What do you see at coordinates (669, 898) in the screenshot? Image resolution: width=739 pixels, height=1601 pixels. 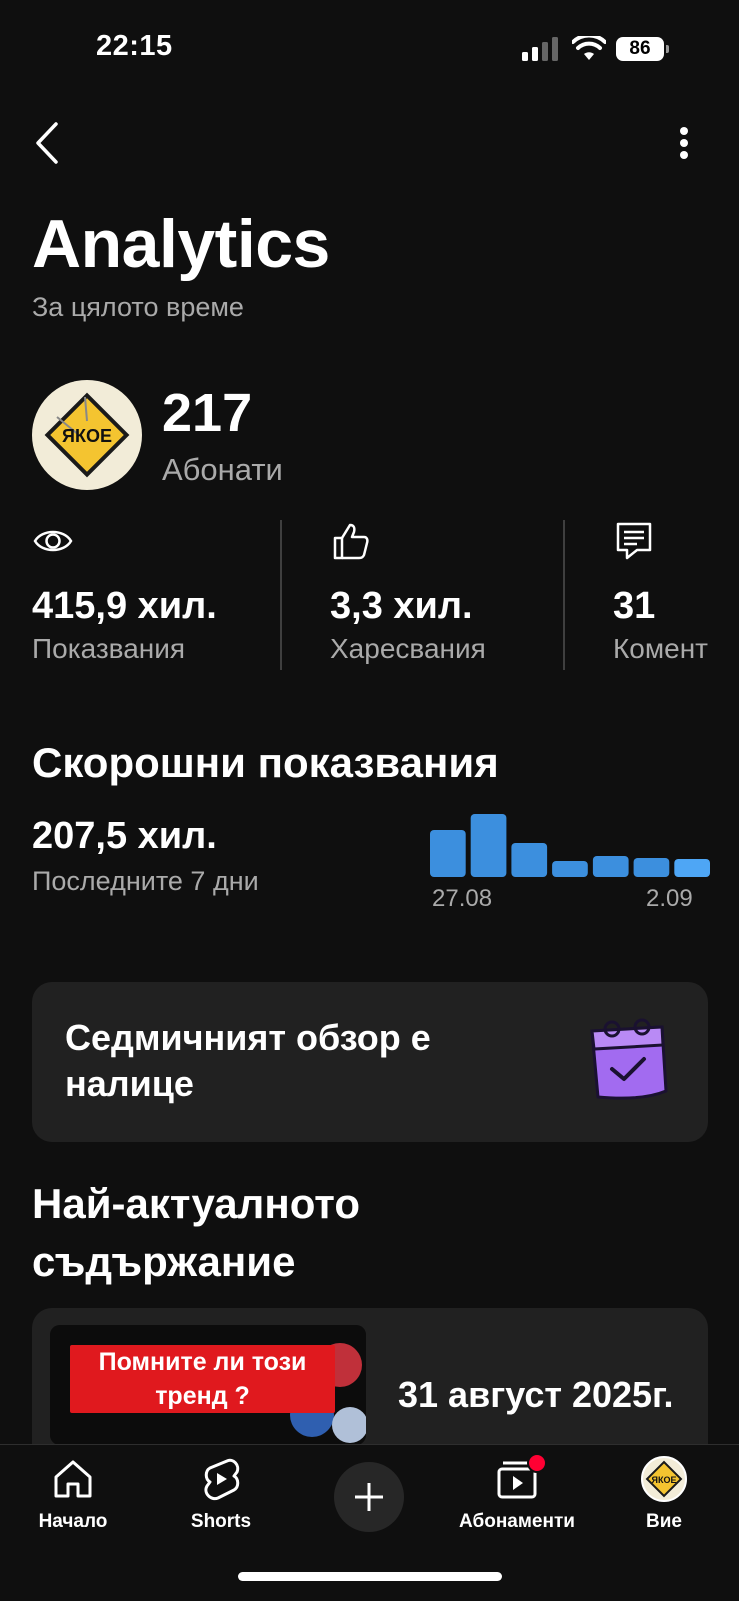 I see `chart-tick-end: 2.09` at bounding box center [669, 898].